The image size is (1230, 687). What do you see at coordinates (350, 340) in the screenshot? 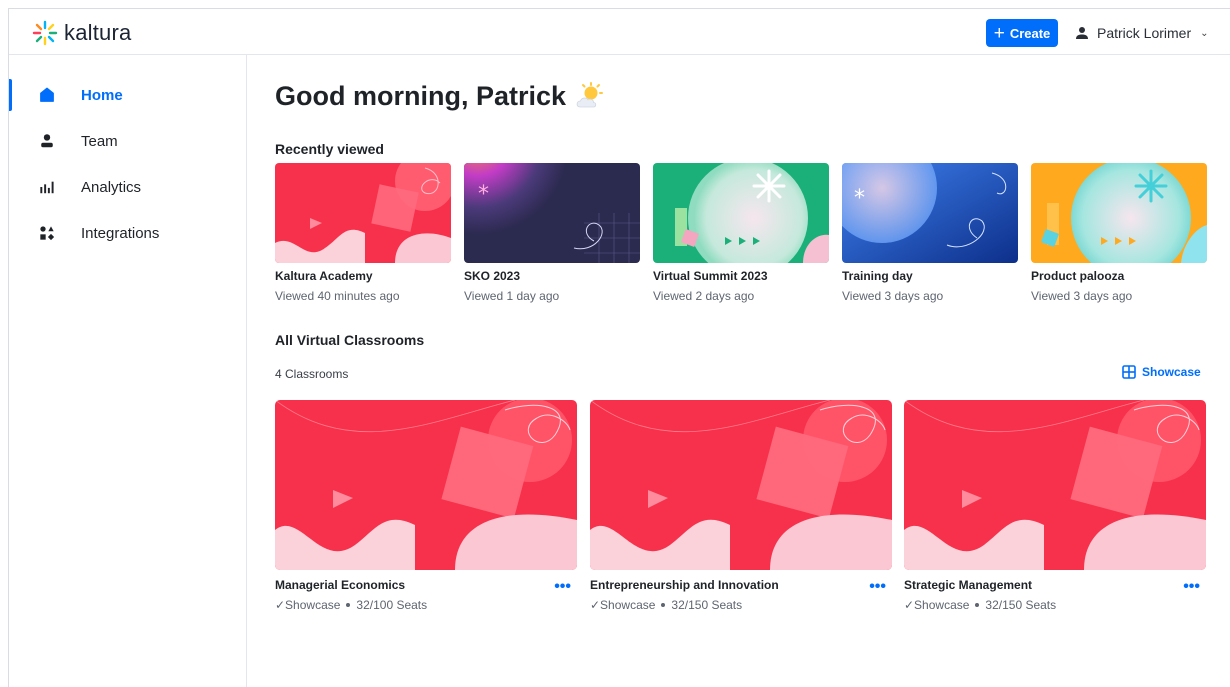
I see `classrooms-heading: All Virtual Classrooms` at bounding box center [350, 340].